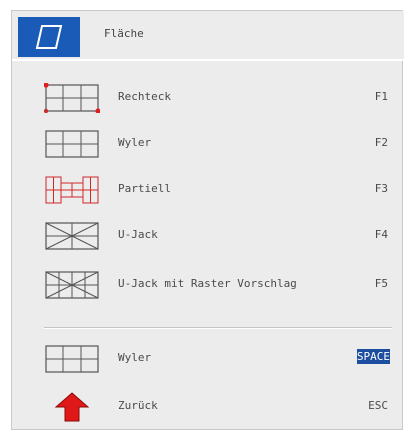  I want to click on shortcut-key-highlighted: SPACE, so click(373, 356).